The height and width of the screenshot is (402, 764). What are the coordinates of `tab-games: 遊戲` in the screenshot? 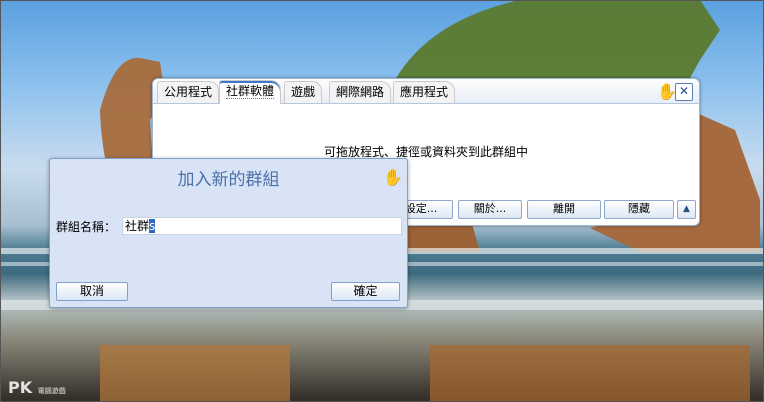 It's located at (303, 92).